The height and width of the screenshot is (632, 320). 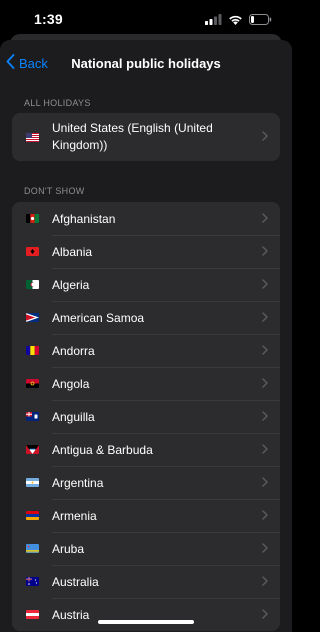 I want to click on row-label: United States (English (United Kingdom)), so click(x=132, y=136).